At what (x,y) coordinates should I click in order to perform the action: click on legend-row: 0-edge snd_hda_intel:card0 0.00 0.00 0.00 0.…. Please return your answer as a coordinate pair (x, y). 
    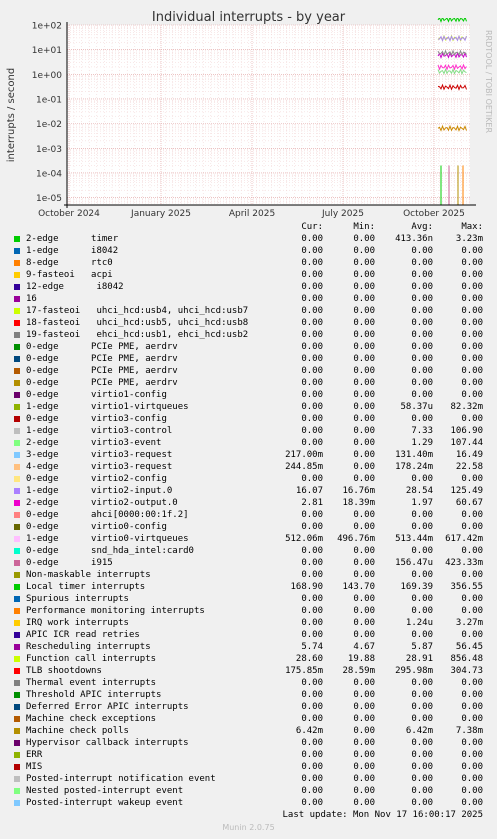
    Looking at the image, I should click on (248, 551).